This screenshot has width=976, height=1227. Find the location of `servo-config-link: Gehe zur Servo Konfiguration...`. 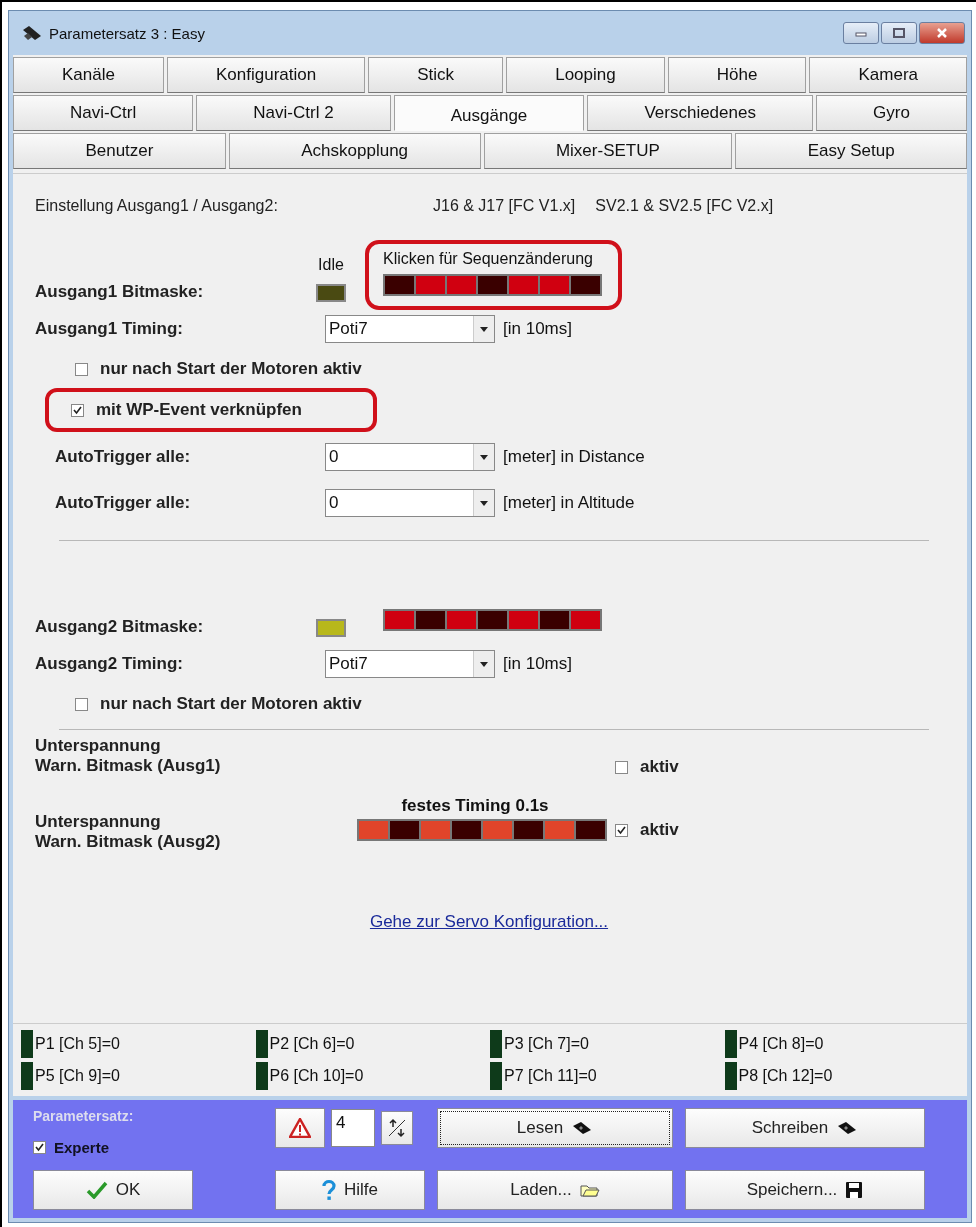

servo-config-link: Gehe zur Servo Konfiguration... is located at coordinates (489, 921).